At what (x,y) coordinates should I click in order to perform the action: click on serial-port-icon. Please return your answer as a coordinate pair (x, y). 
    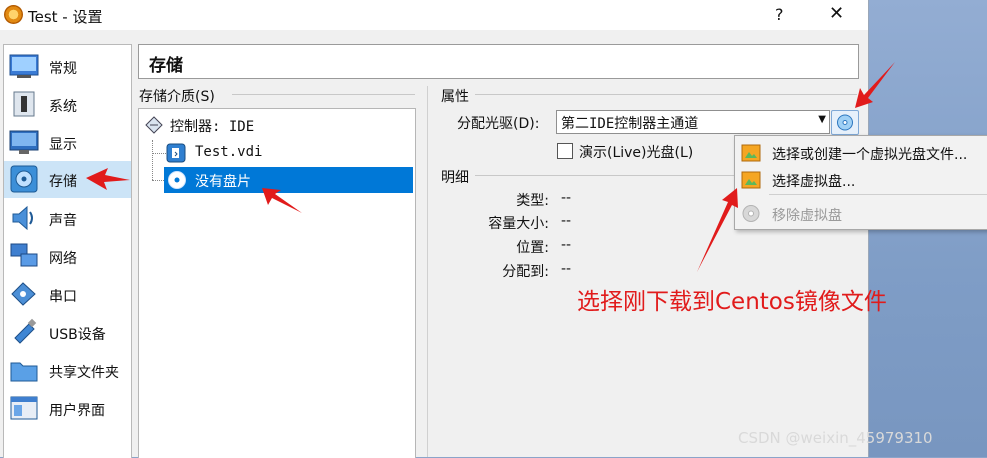
    Looking at the image, I should click on (23, 294).